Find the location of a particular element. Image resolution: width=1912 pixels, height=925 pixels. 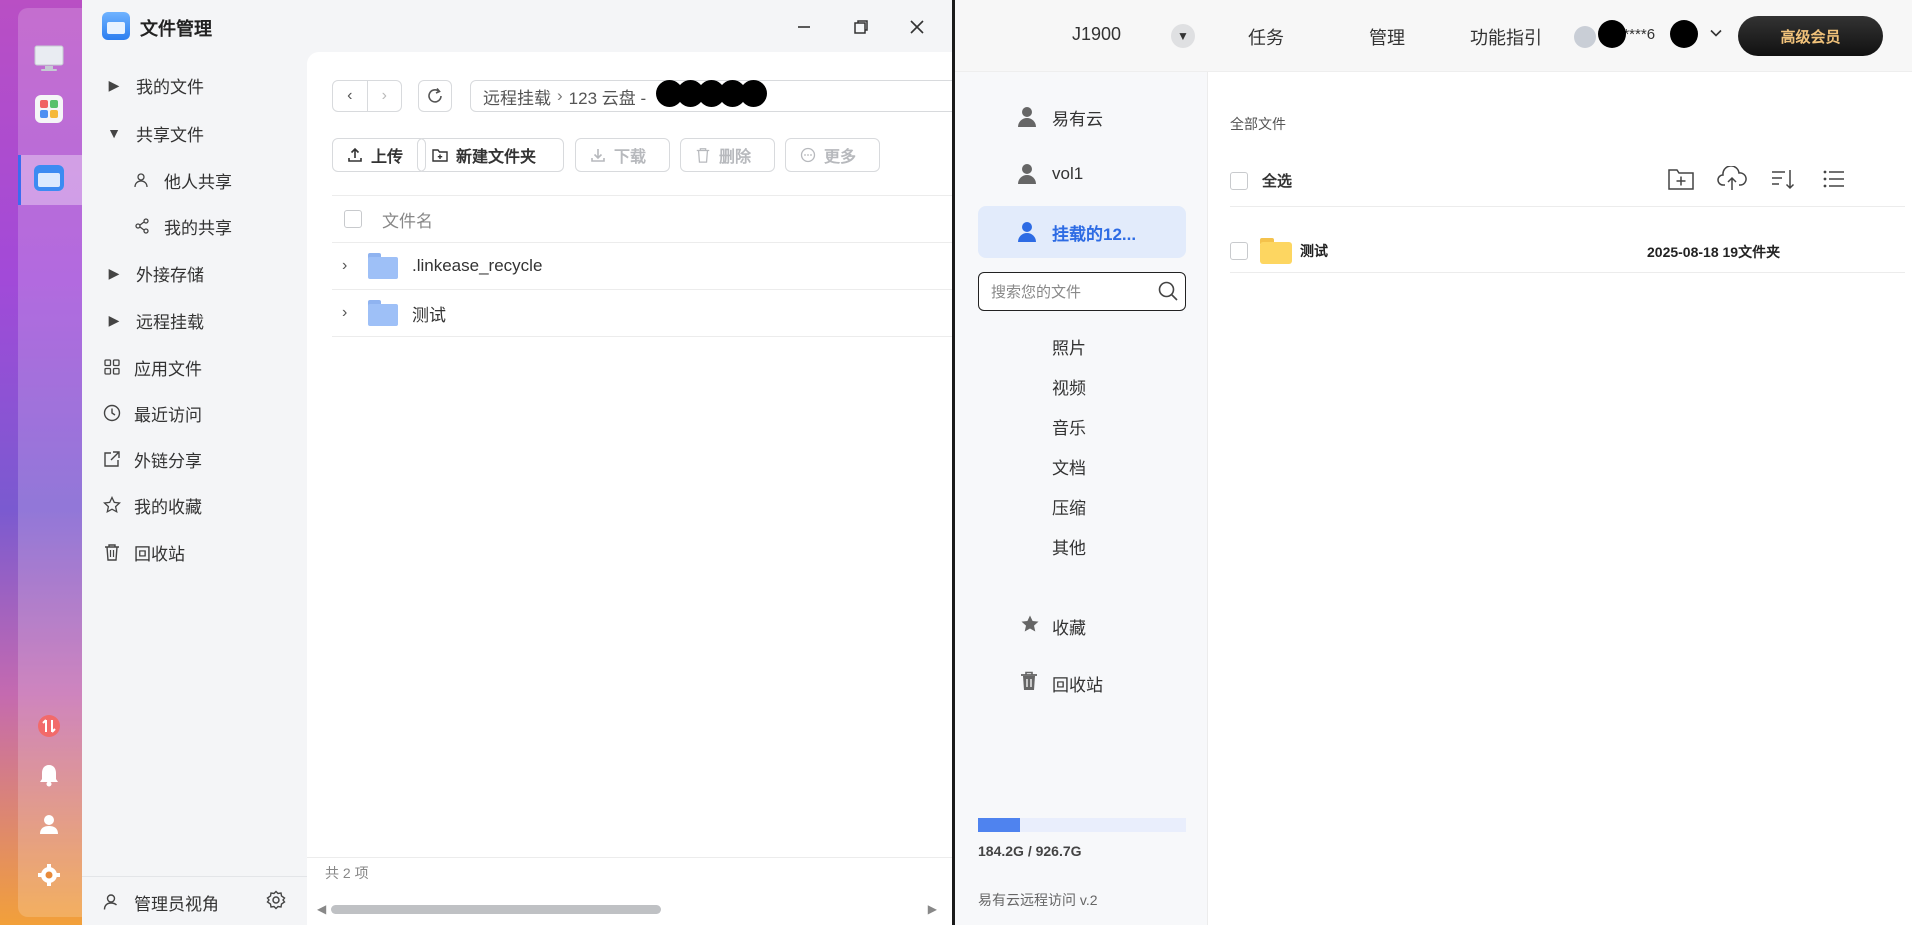

sidebar-item-recent: 最近访问 is located at coordinates (152, 413).